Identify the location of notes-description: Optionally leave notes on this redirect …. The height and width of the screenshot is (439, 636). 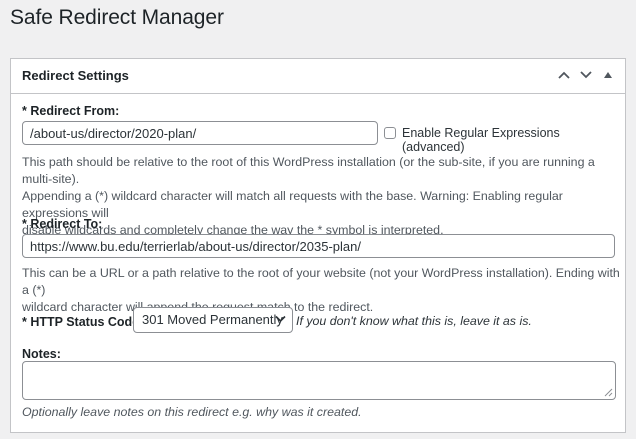
(192, 412).